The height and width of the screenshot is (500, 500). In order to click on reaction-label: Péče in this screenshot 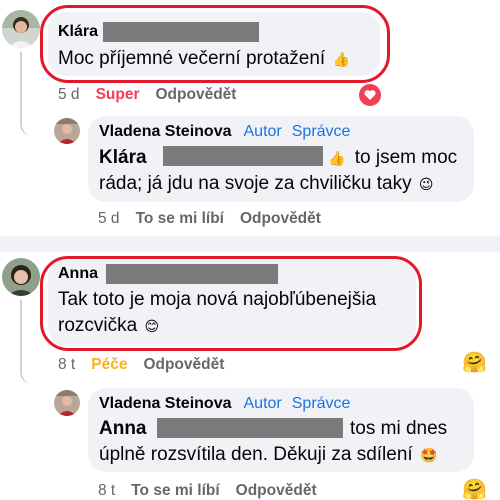, I will do `click(109, 365)`.